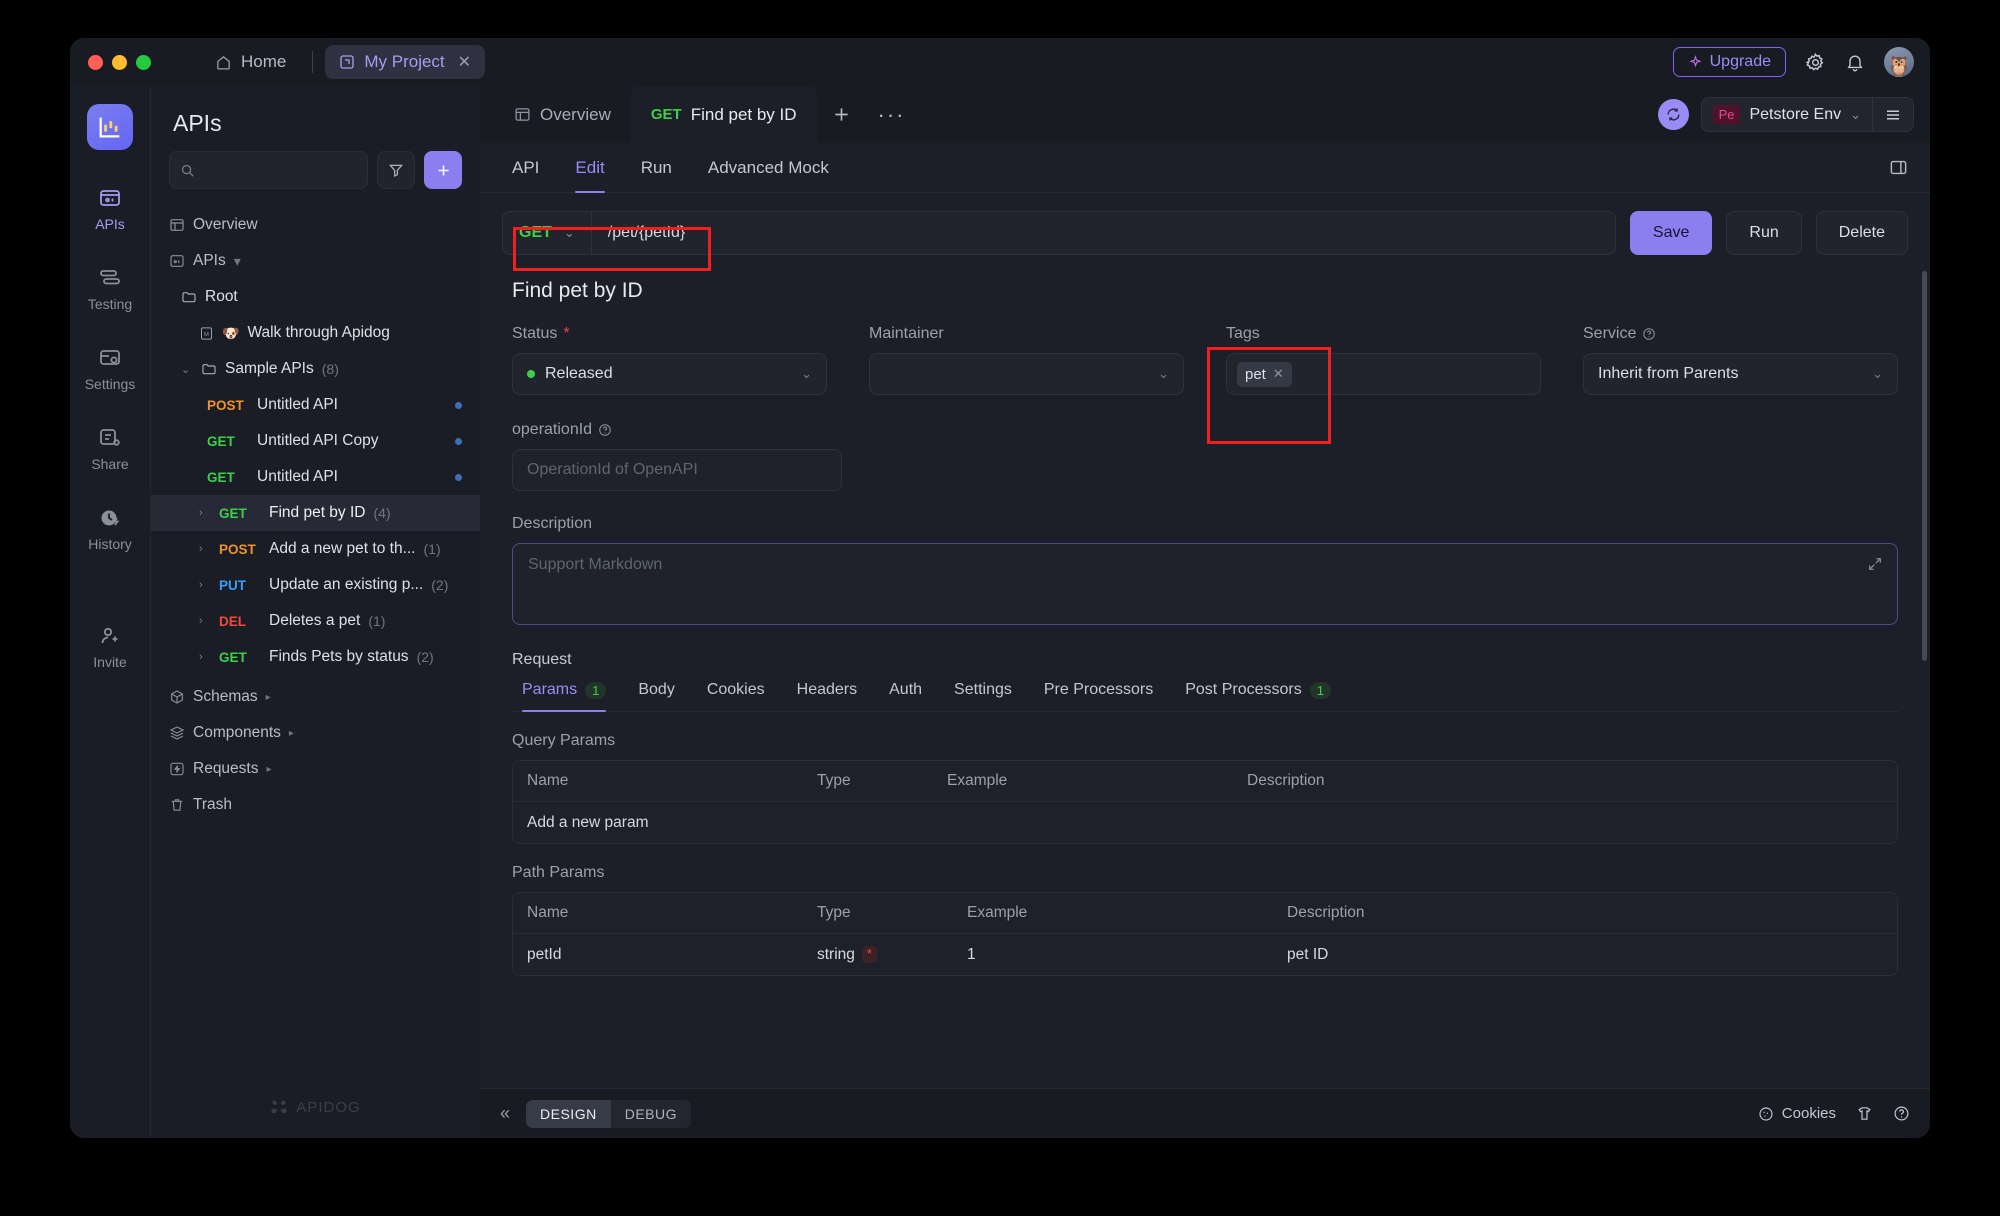  I want to click on tree-item-add-a-new-pet: › POST Add a new pet to th... (1), so click(315, 549).